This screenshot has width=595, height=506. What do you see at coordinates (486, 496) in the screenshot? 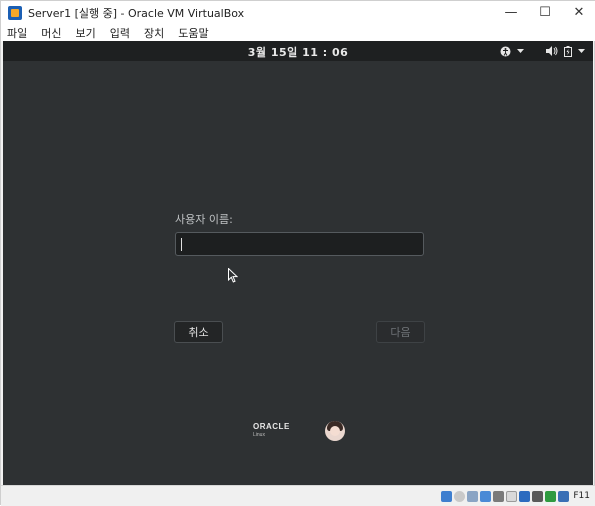
I see `network-icon` at bounding box center [486, 496].